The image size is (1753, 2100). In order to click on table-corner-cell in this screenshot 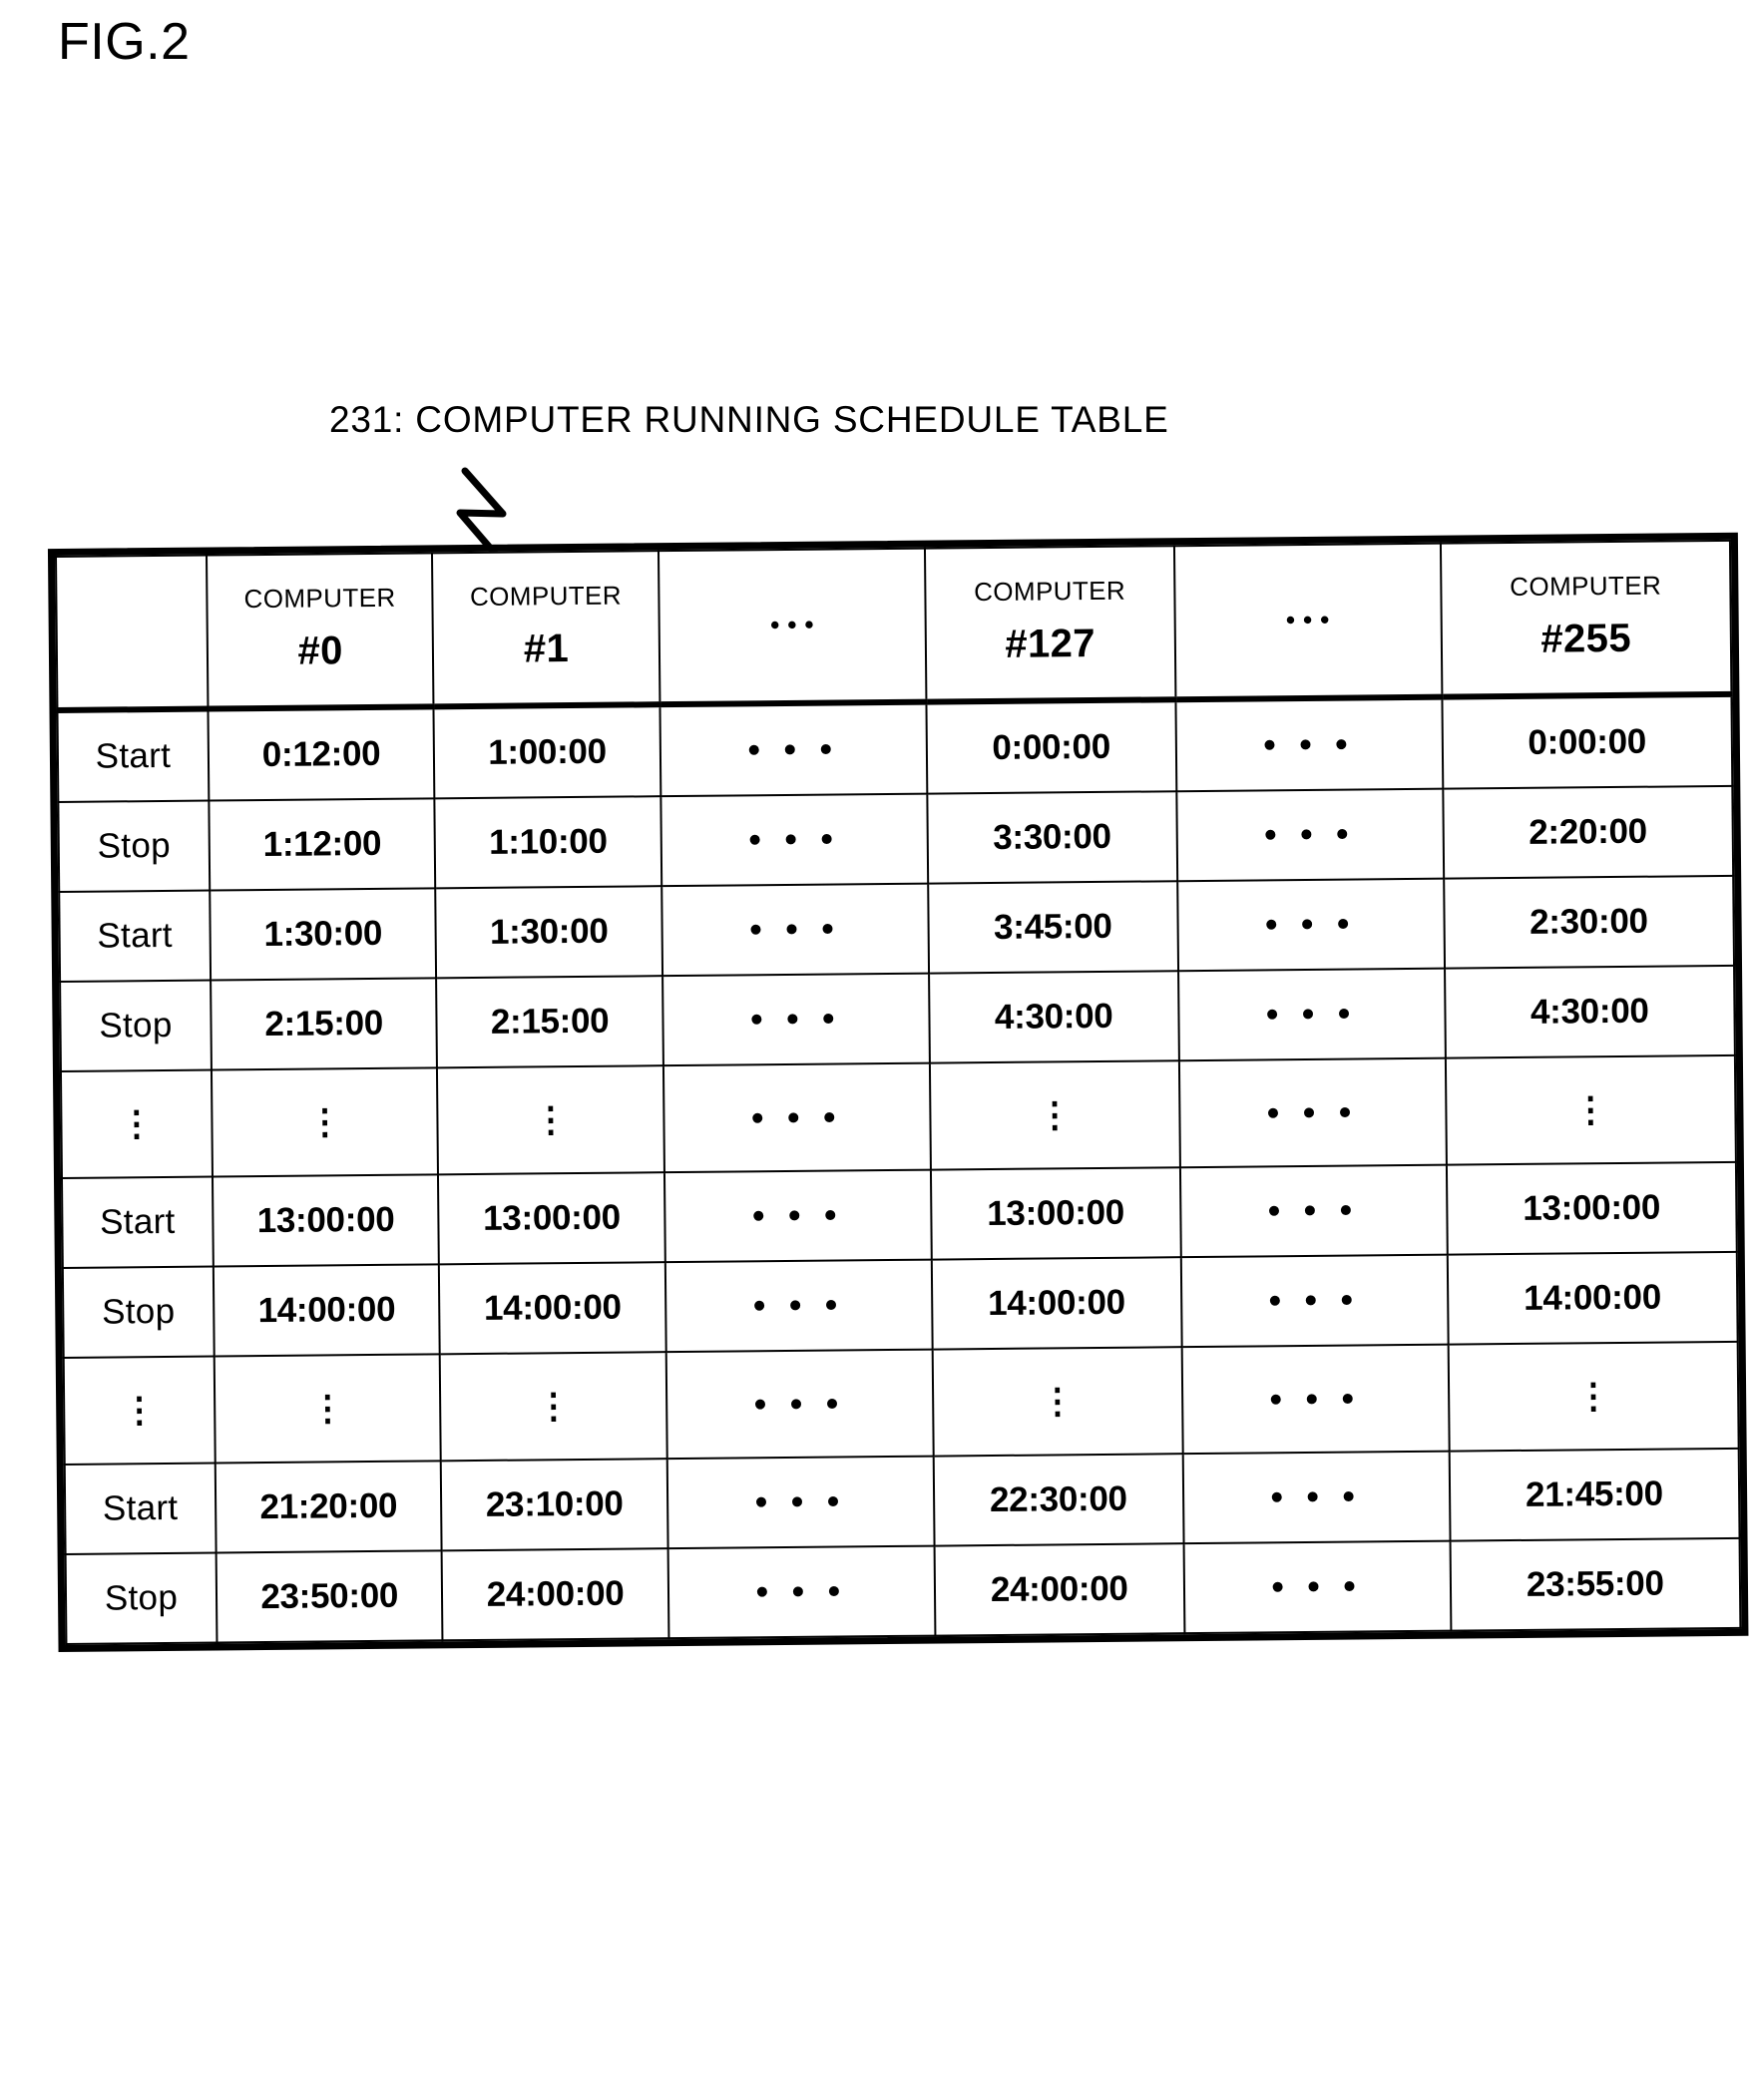, I will do `click(132, 632)`.